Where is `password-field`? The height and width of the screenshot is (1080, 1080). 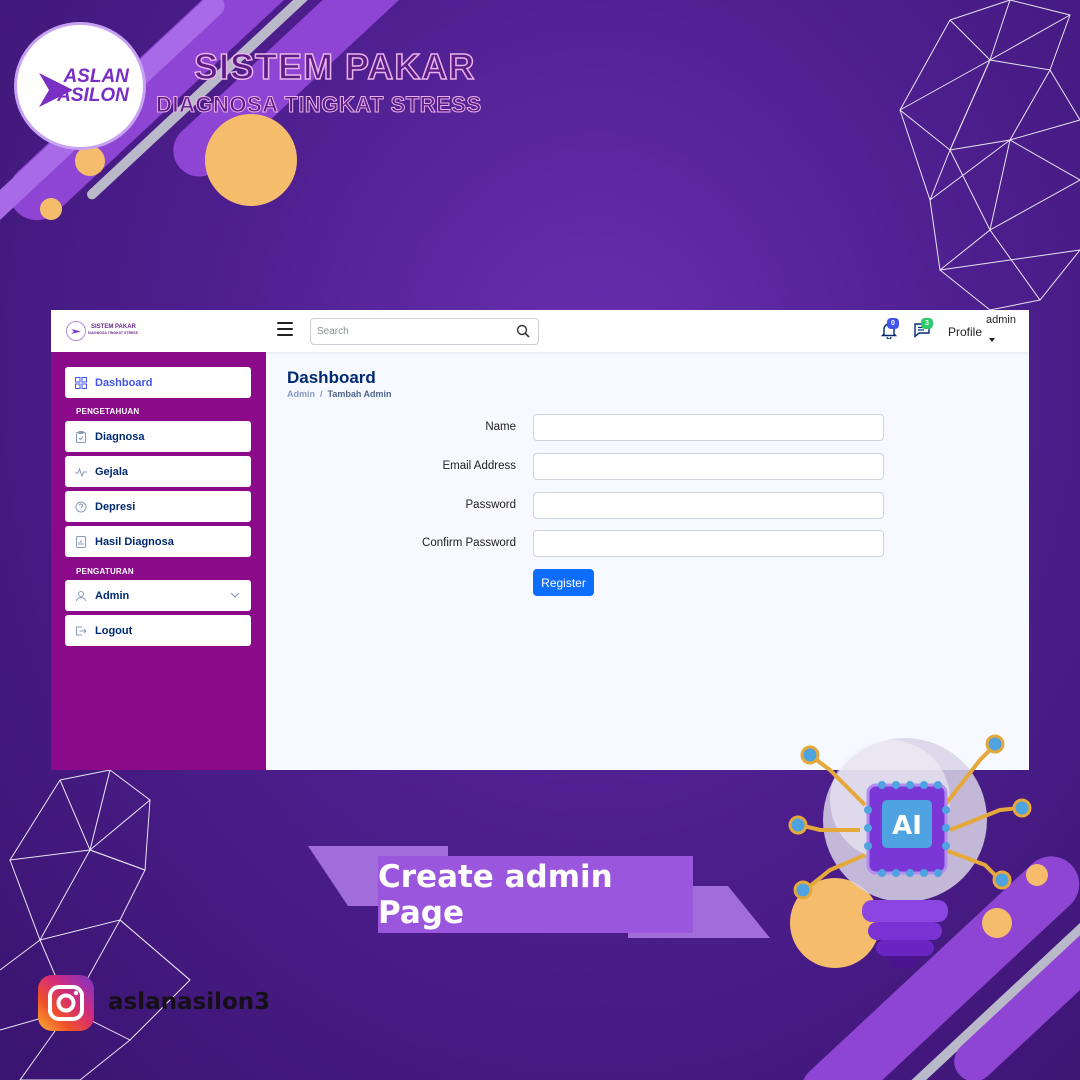 password-field is located at coordinates (708, 505).